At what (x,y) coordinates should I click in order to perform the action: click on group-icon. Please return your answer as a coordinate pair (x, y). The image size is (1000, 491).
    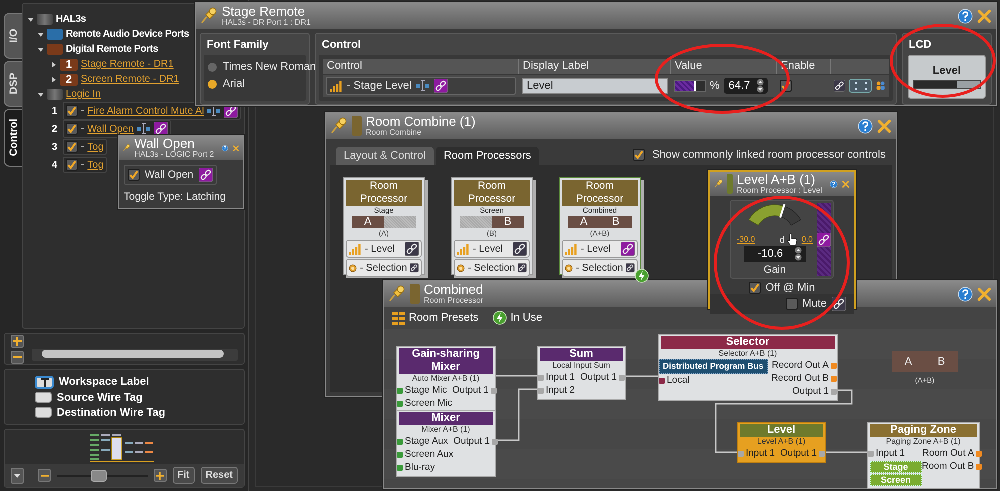
    Looking at the image, I should click on (881, 86).